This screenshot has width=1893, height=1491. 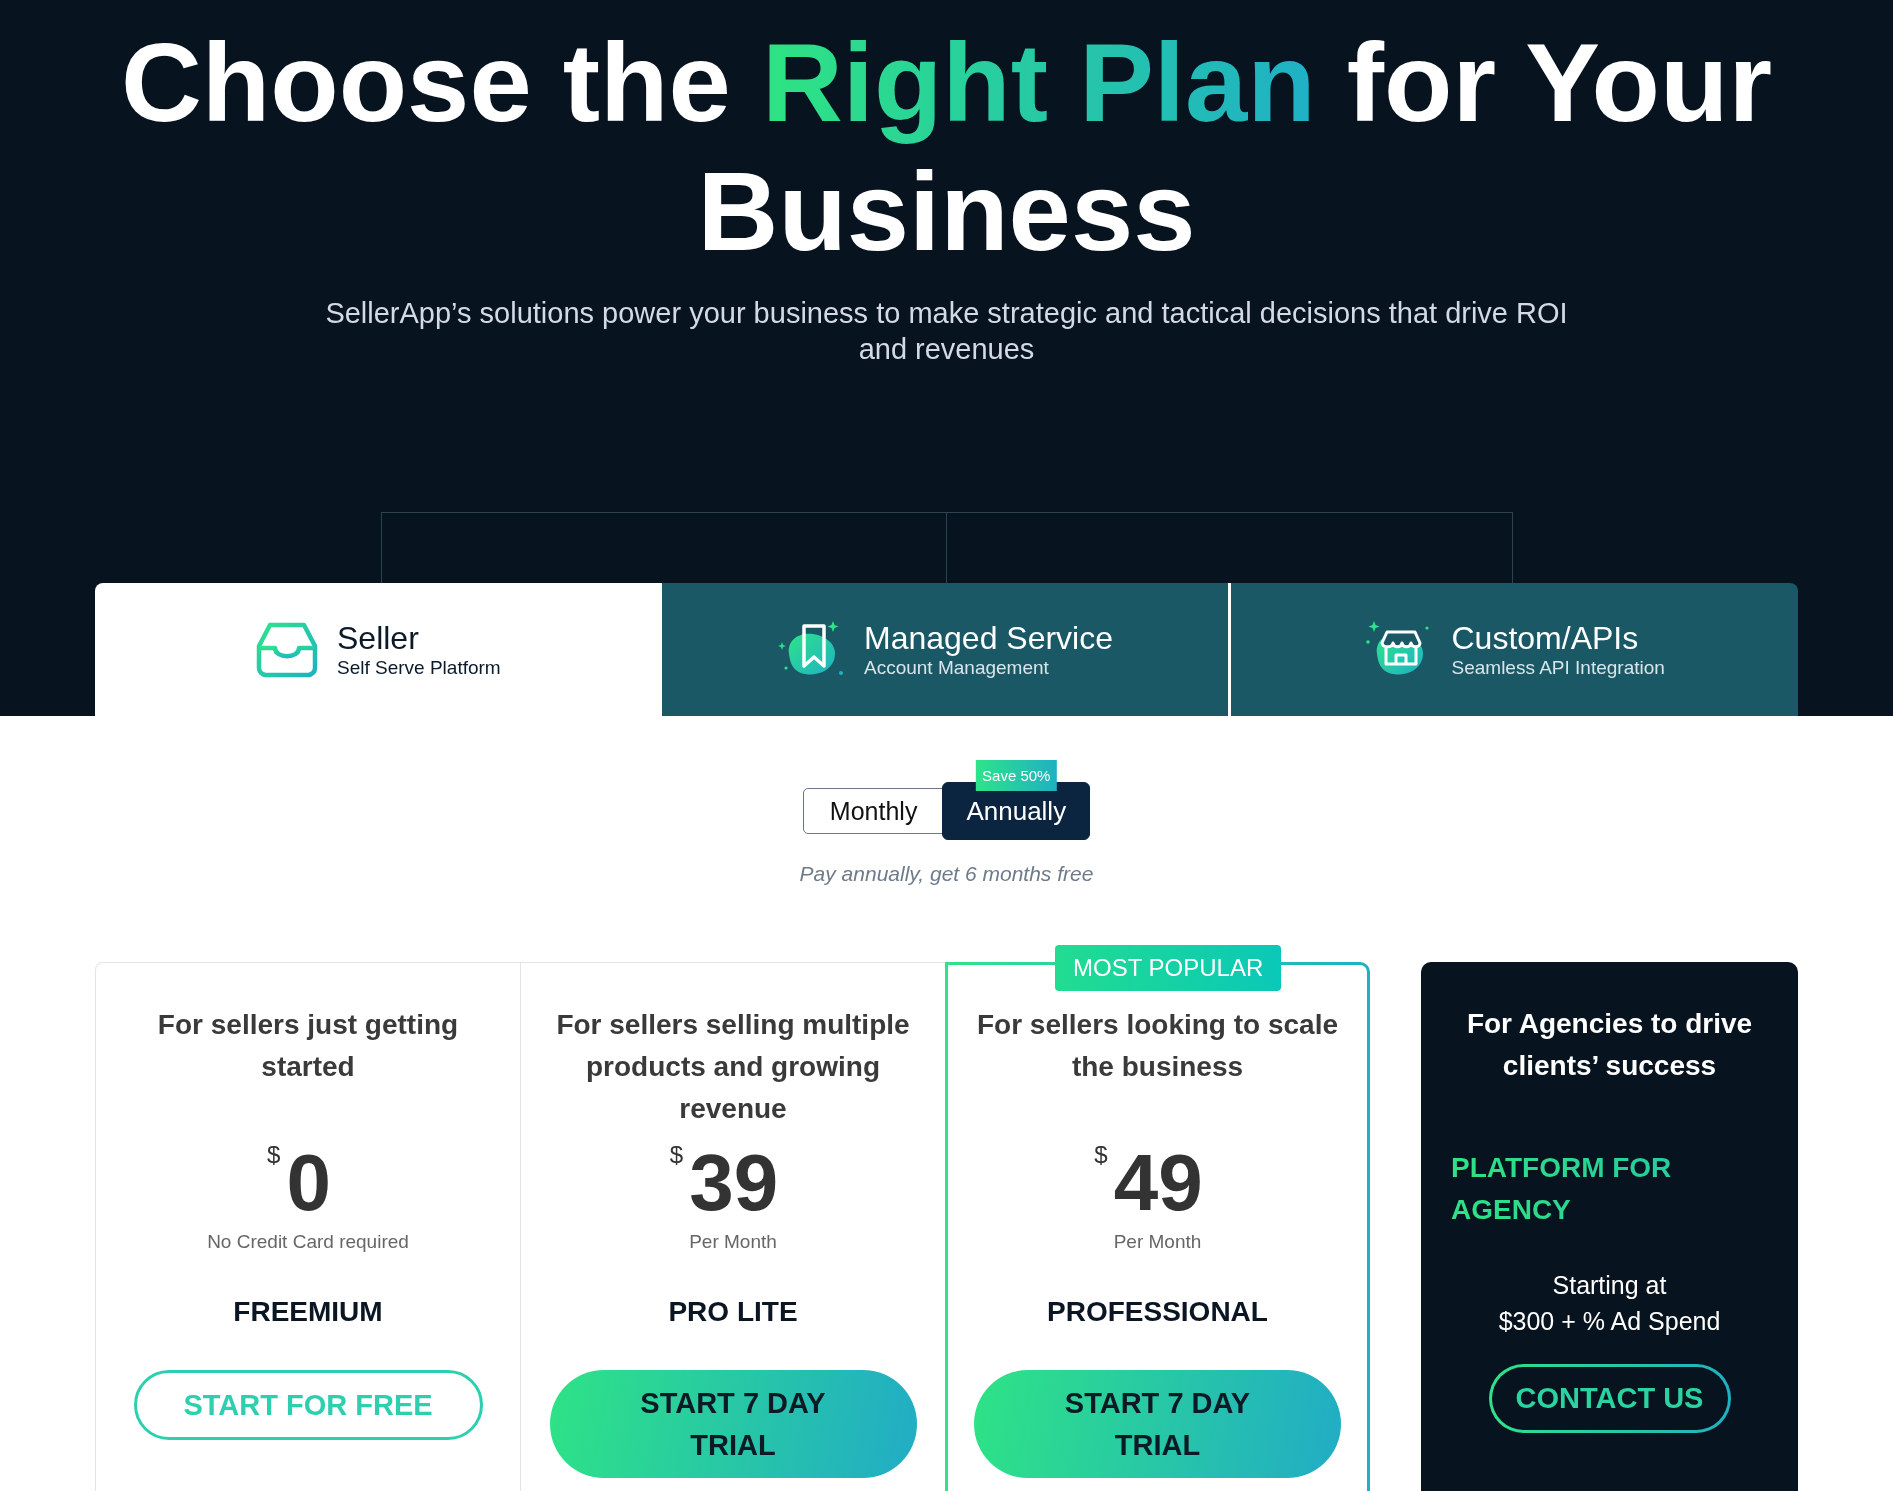 I want to click on plan-price: 49, so click(x=1158, y=1183).